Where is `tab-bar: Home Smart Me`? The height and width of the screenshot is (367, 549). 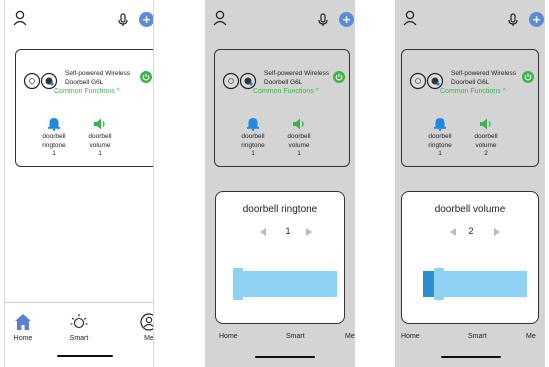
tab-bar: Home Smart Me is located at coordinates (79, 334).